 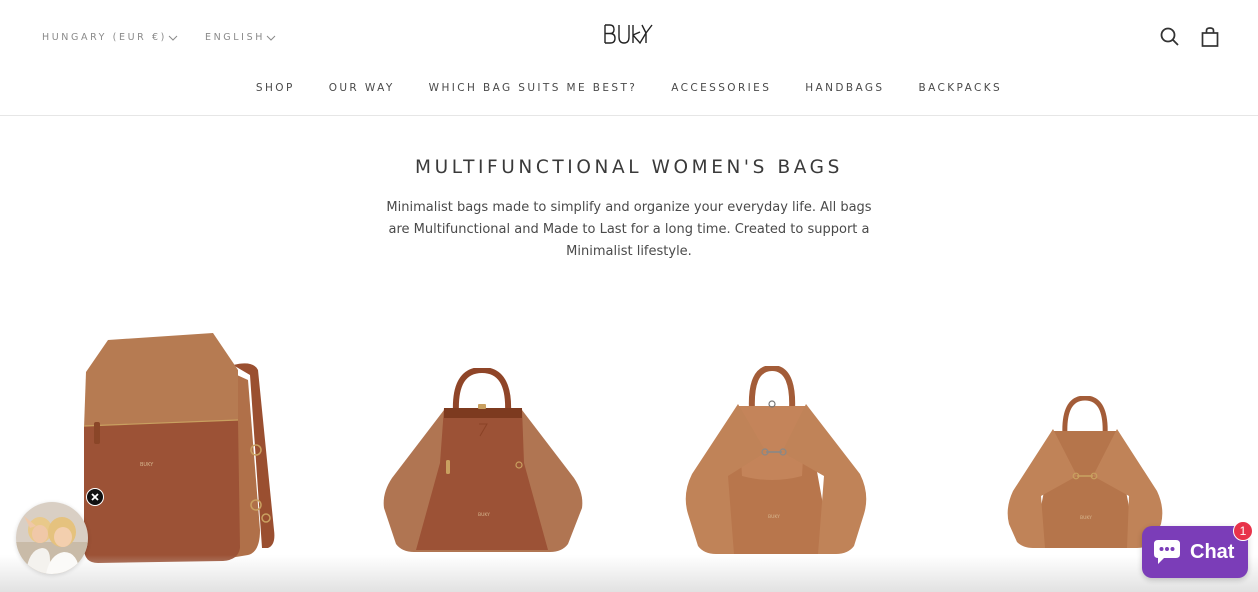 I want to click on product-image-leather-tote: BUKY, so click(x=483, y=460).